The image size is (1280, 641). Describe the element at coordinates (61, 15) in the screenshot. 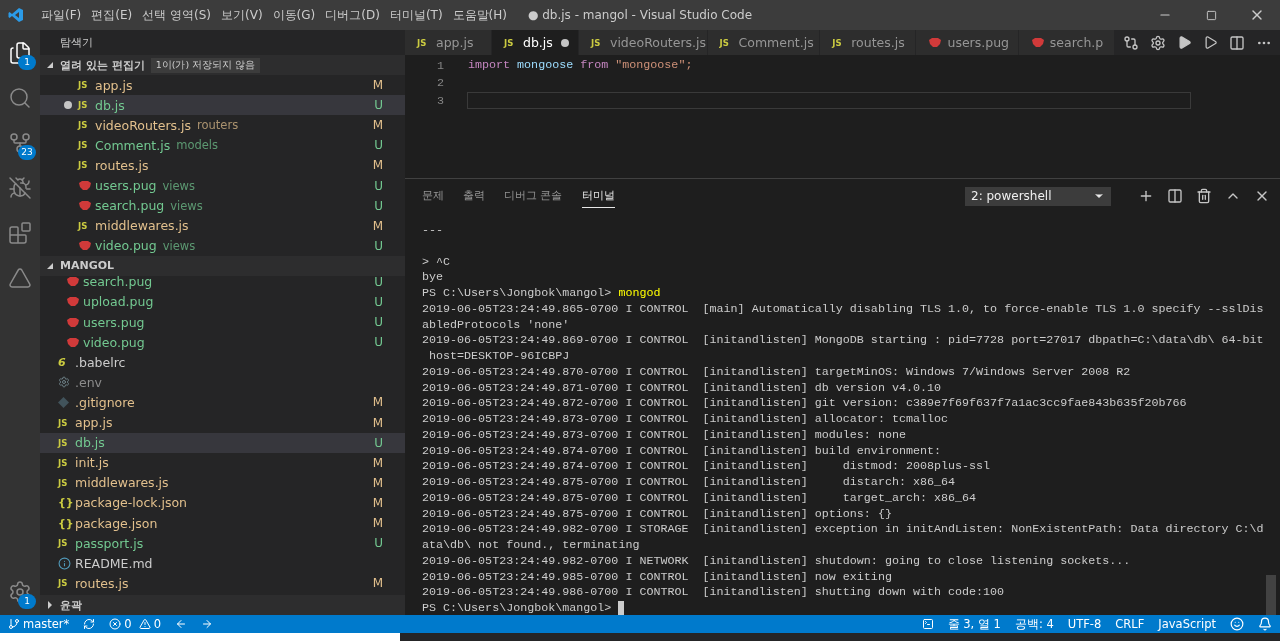

I see `menu-item: 파일(F)` at that location.